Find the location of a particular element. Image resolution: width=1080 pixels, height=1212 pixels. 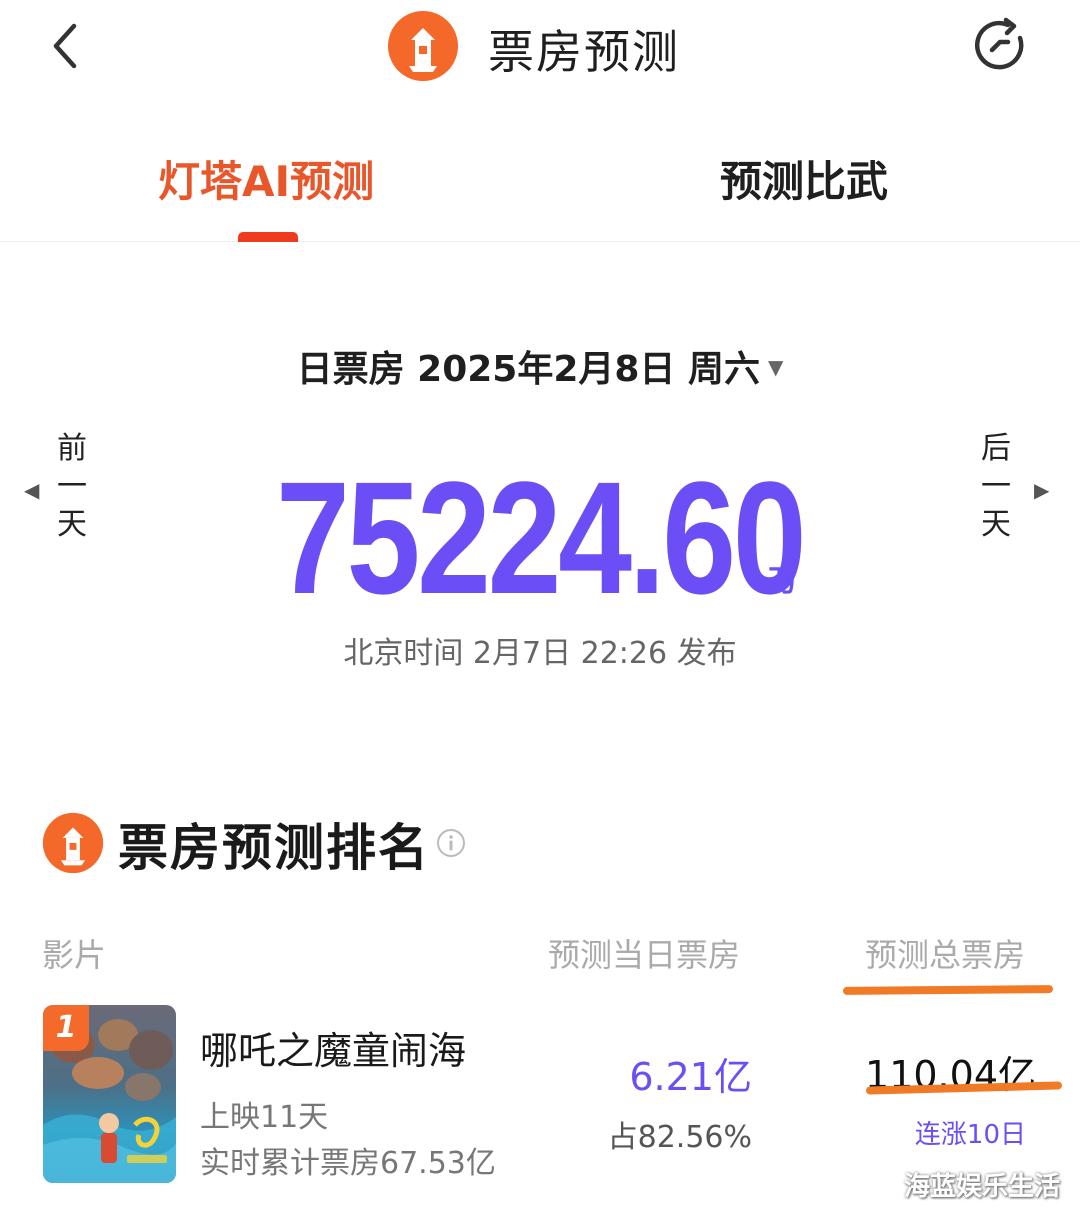

date-selector: 日票房 2025年2月8日 周六 ▼ is located at coordinates (540, 366).